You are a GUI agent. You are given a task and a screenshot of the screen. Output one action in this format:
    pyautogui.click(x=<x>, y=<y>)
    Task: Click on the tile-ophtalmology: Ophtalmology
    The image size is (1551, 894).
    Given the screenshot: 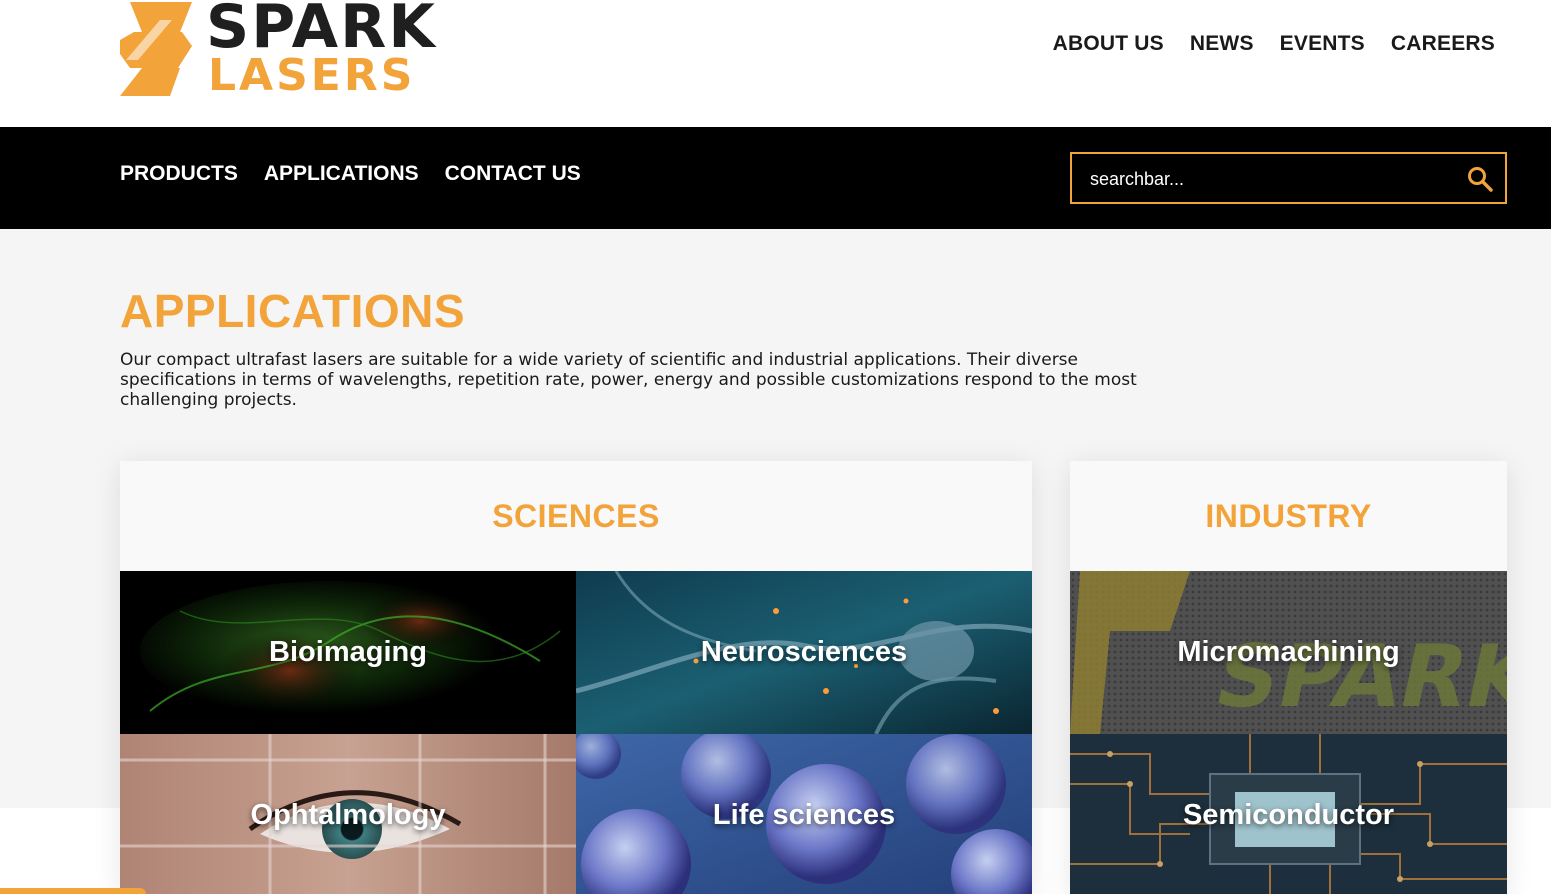 What is the action you would take?
    pyautogui.click(x=348, y=814)
    